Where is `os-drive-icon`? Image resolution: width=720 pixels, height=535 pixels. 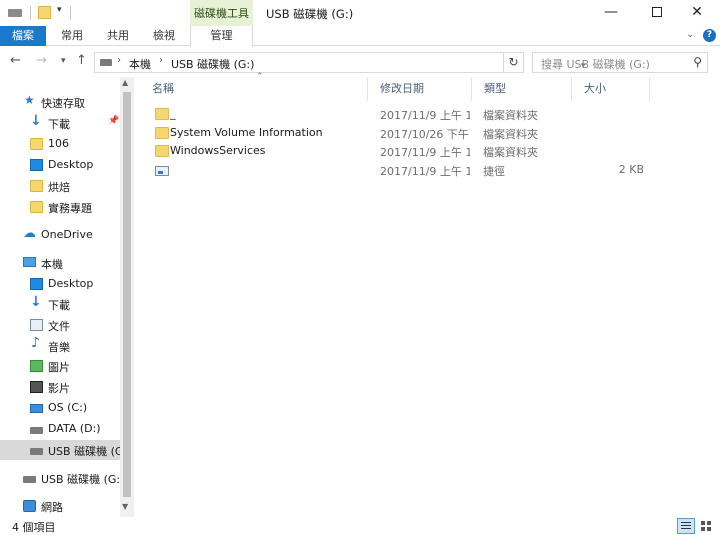 os-drive-icon is located at coordinates (36, 408).